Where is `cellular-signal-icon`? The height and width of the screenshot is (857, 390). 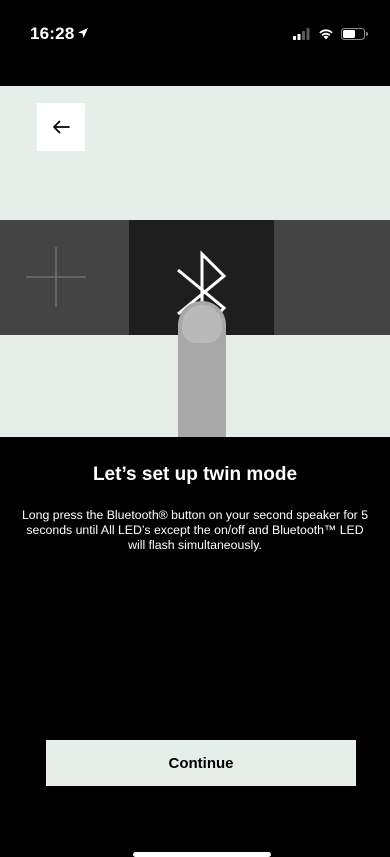 cellular-signal-icon is located at coordinates (301, 34).